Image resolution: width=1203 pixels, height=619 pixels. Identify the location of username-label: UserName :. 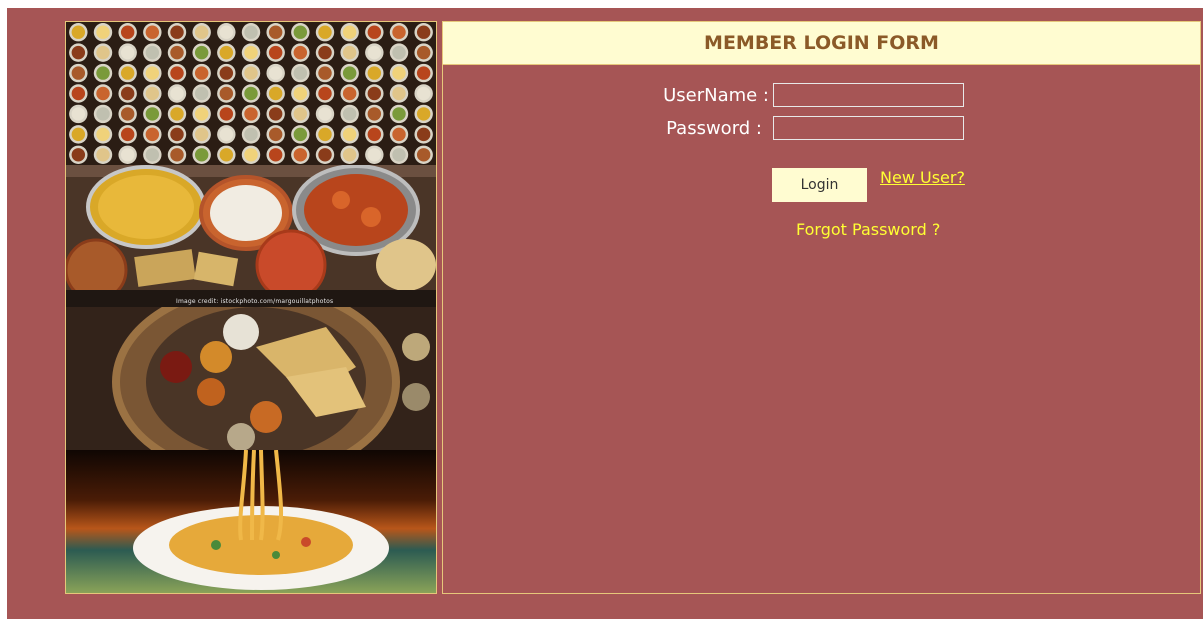
(716, 95).